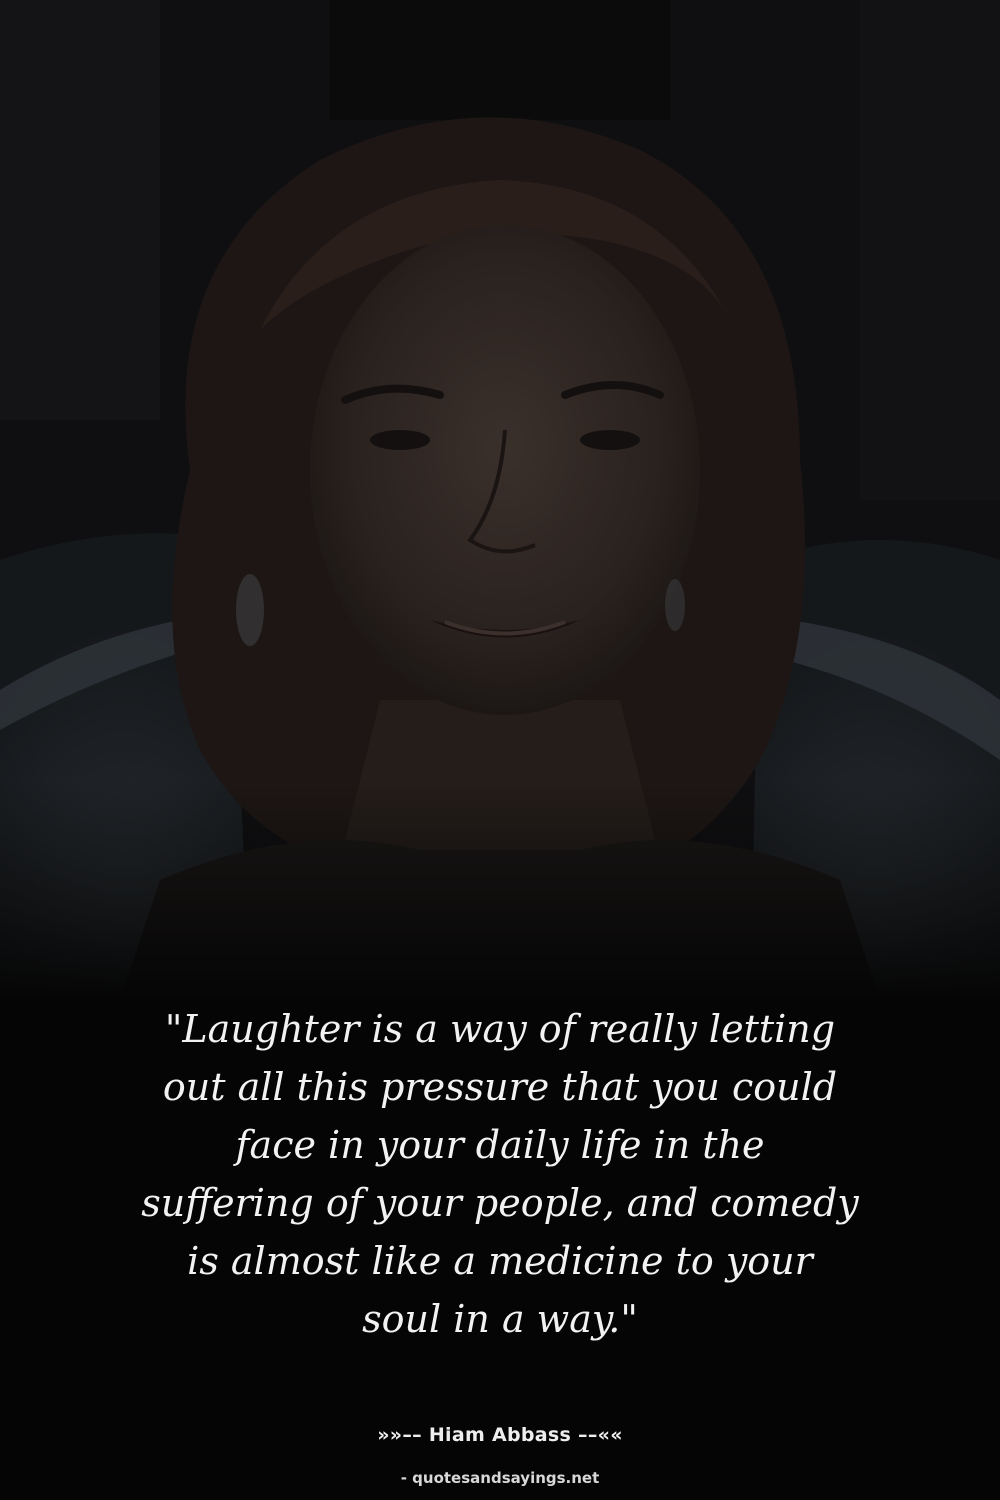 The image size is (1000, 1500). I want to click on quote-line: out all this pressure that you could, so click(500, 1087).